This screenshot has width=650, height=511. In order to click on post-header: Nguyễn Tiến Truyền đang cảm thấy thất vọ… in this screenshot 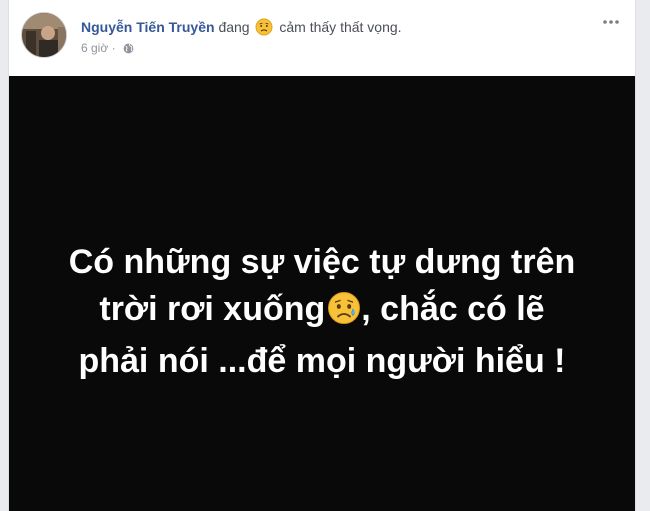, I will do `click(322, 37)`.